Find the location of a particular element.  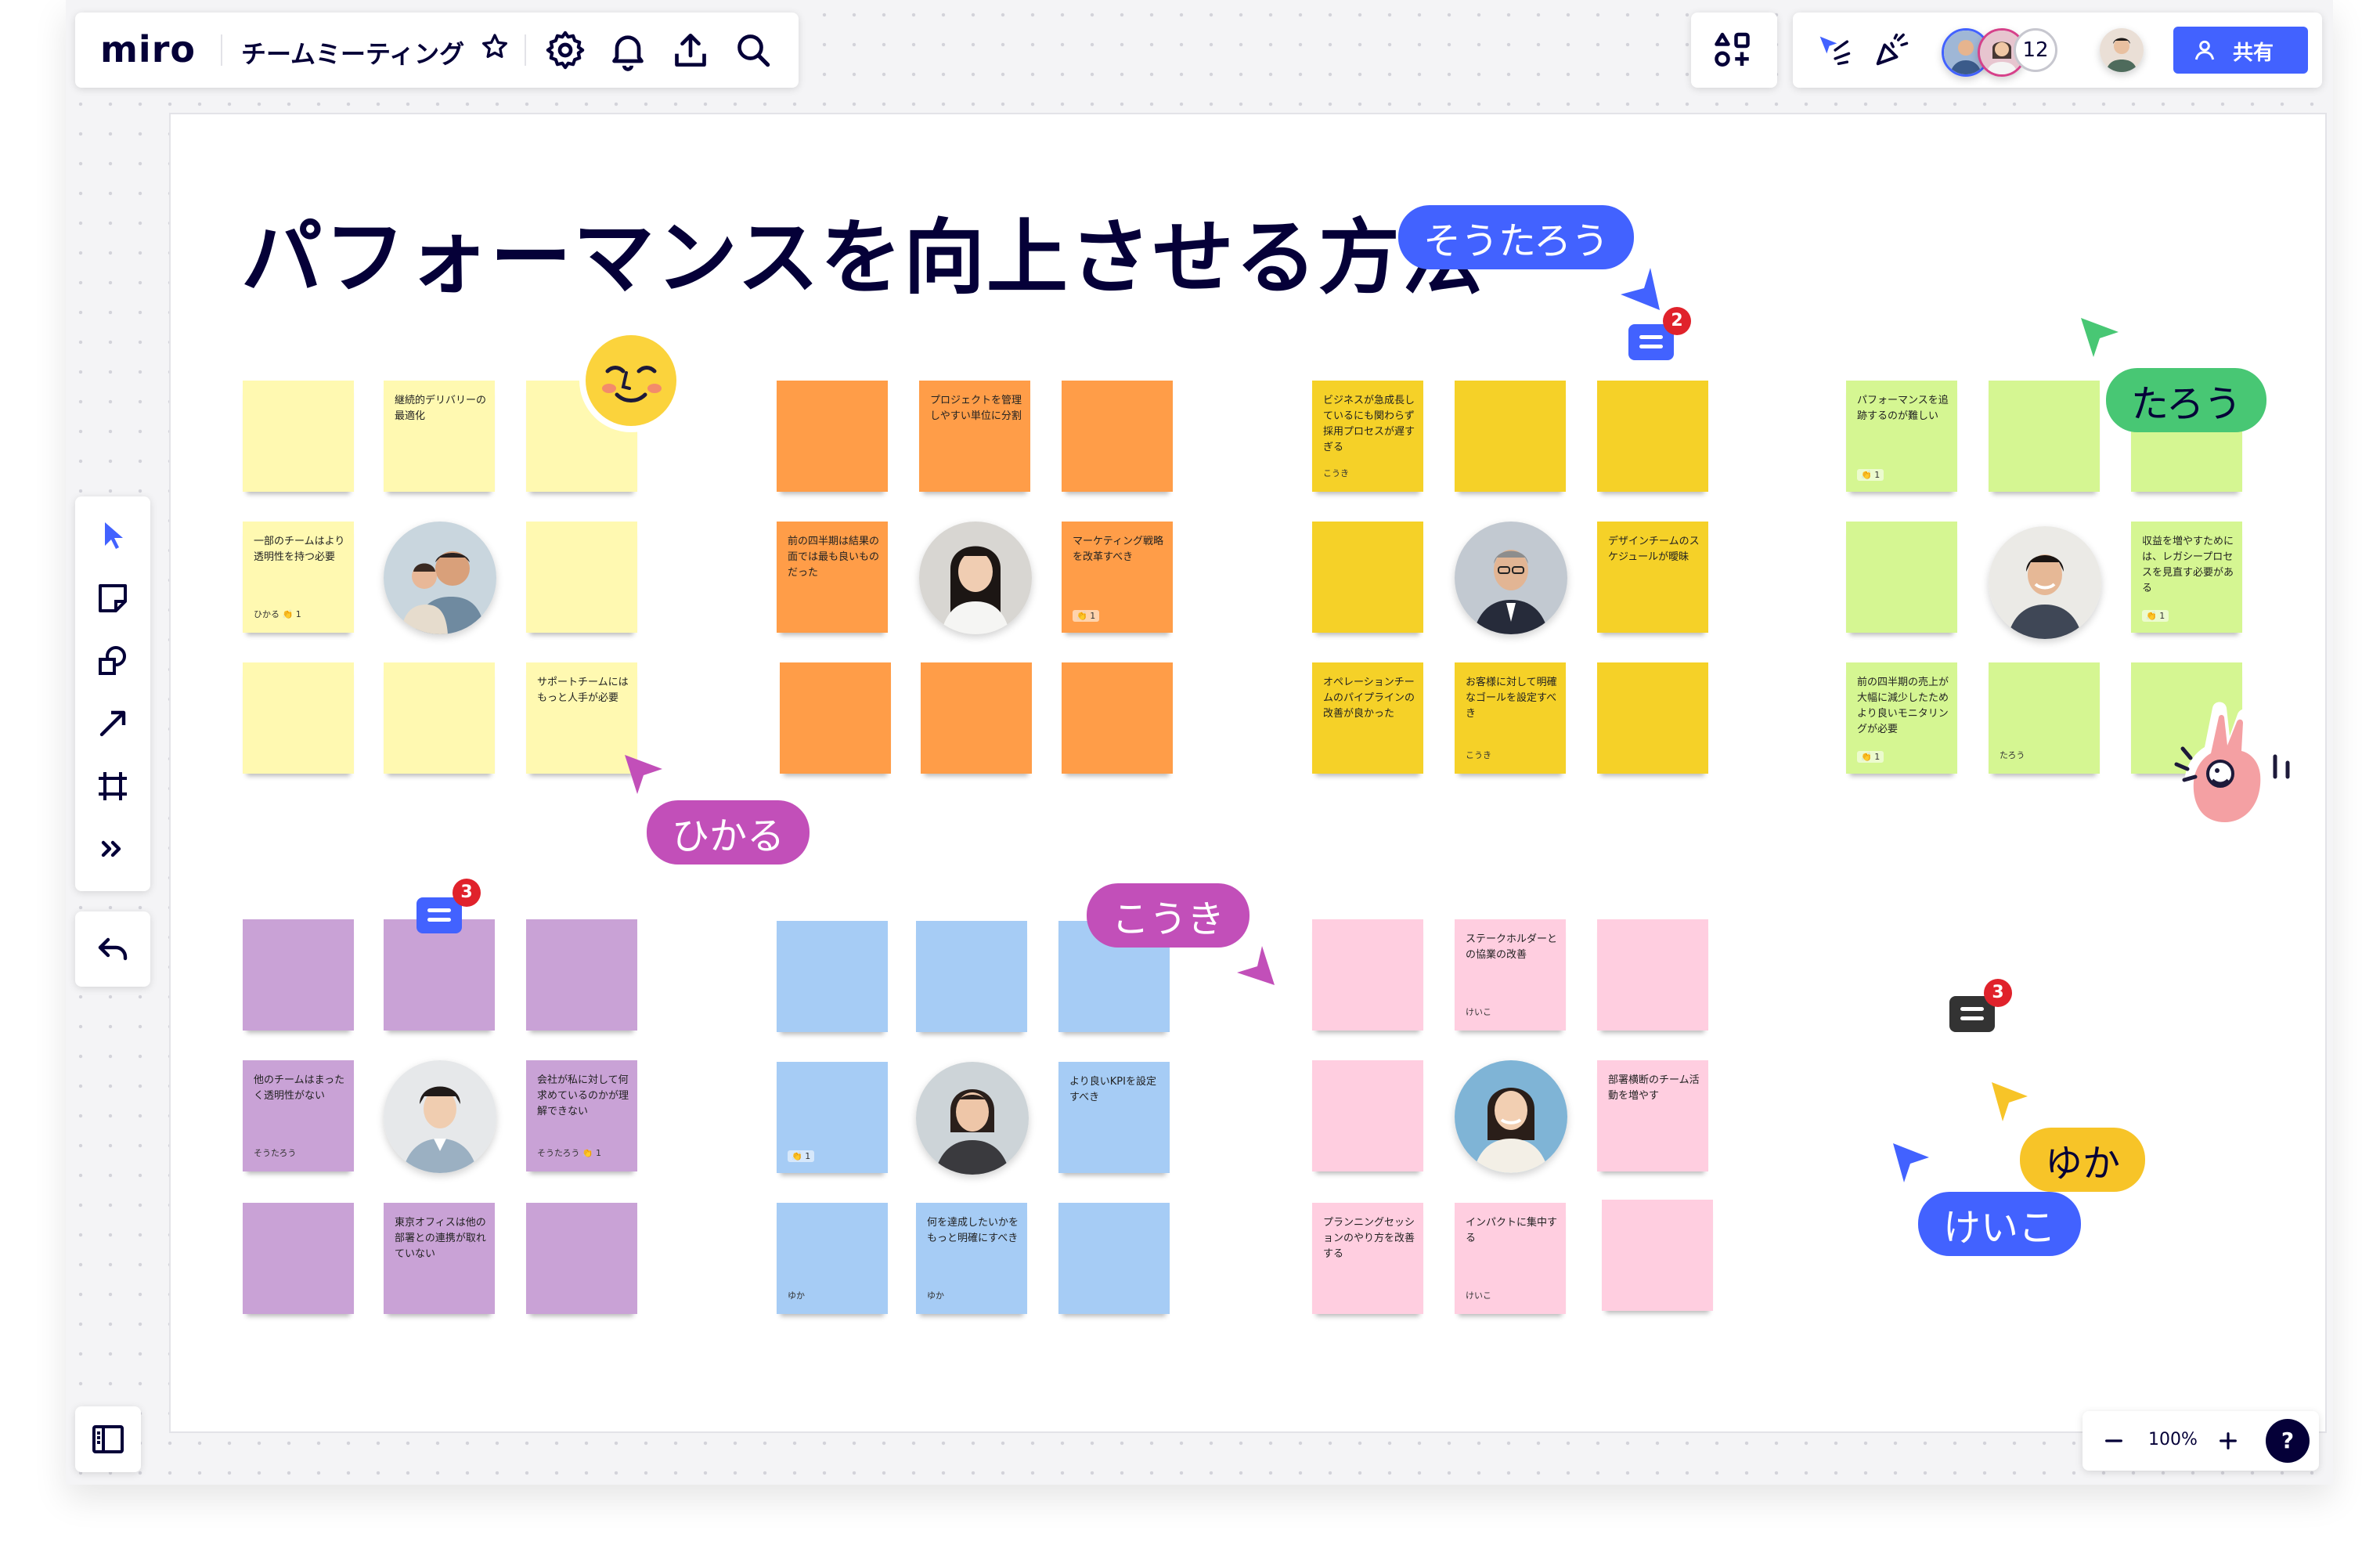

sticky-note: 何を達成したいかをもっと明確にすべき ゆか is located at coordinates (971, 1258).